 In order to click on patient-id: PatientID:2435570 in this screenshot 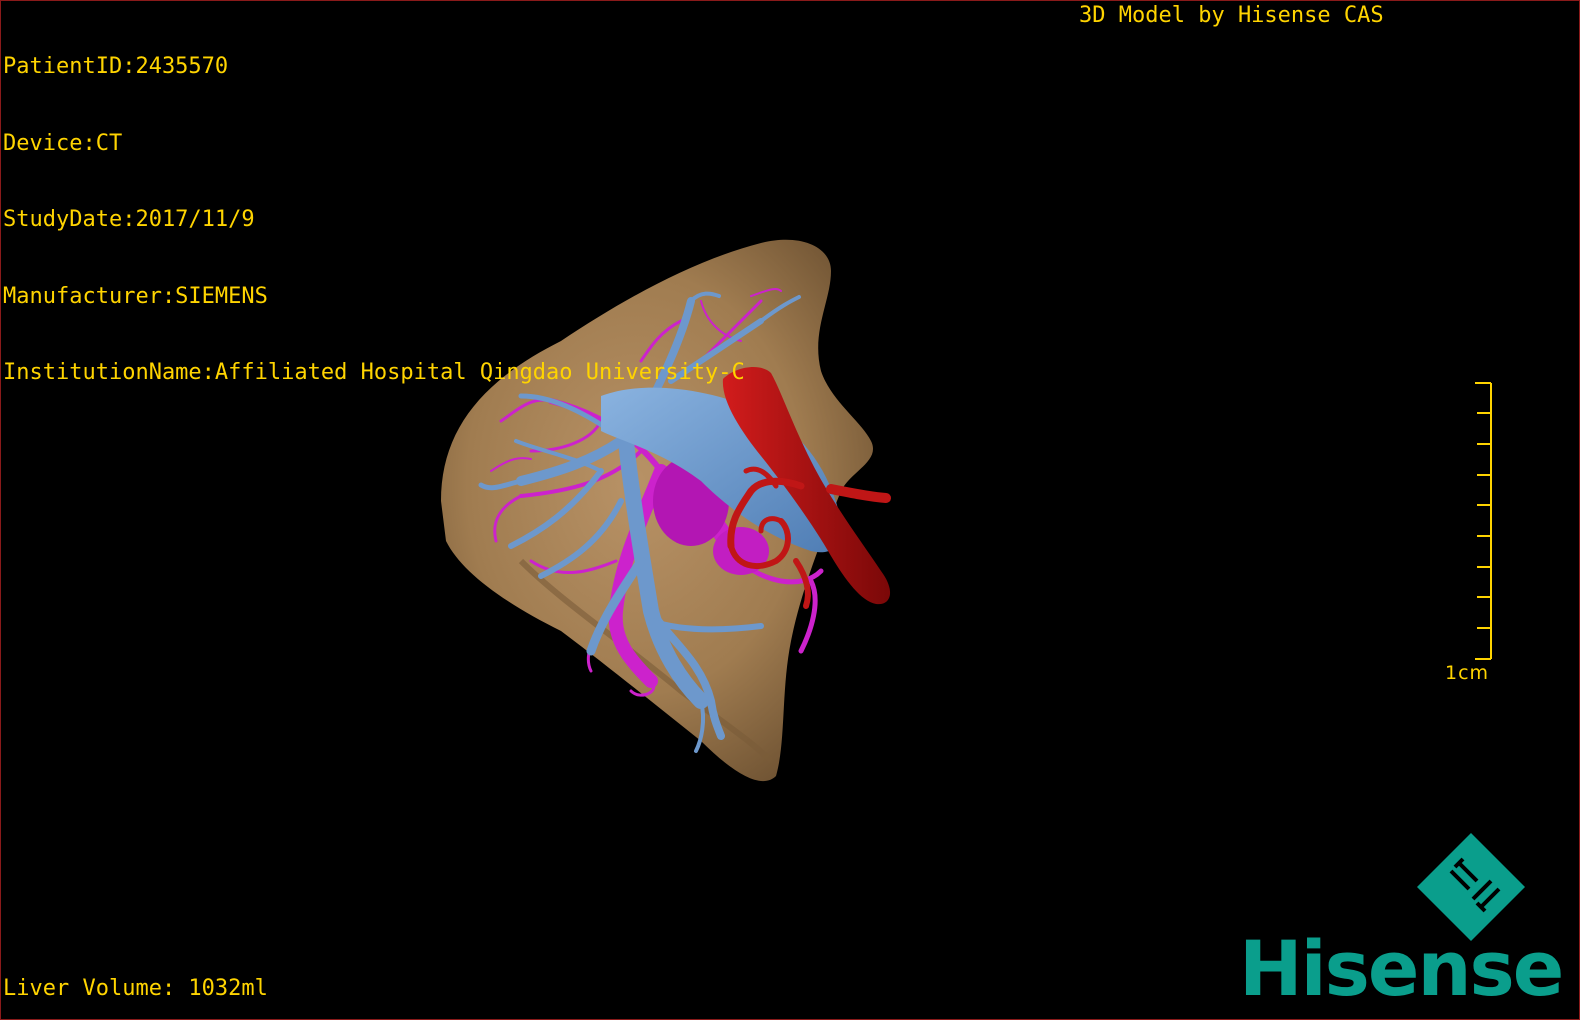, I will do `click(116, 66)`.